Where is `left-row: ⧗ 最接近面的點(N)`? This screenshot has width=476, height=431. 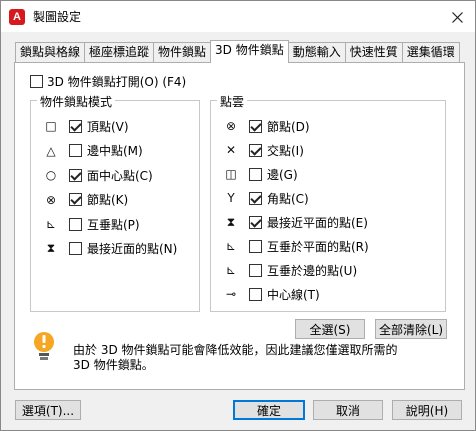 left-row: ⧗ 最接近面的點(N) is located at coordinates (110, 249).